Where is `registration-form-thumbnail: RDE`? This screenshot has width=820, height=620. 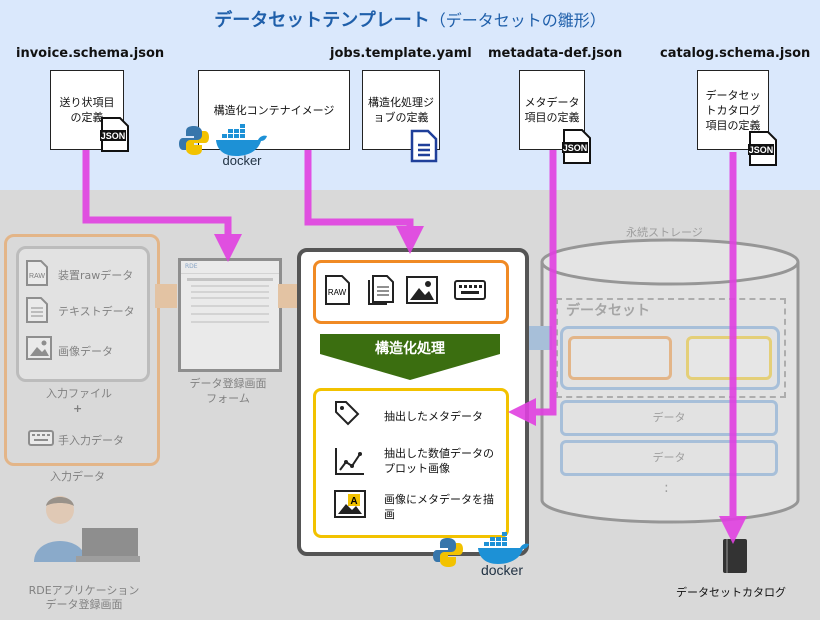 registration-form-thumbnail: RDE is located at coordinates (230, 315).